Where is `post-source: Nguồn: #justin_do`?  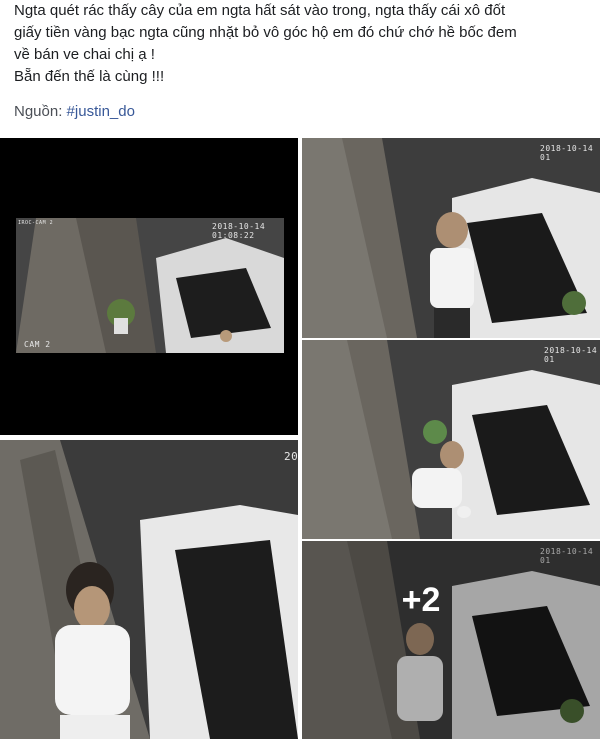
post-source: Nguồn: #justin_do is located at coordinates (74, 111).